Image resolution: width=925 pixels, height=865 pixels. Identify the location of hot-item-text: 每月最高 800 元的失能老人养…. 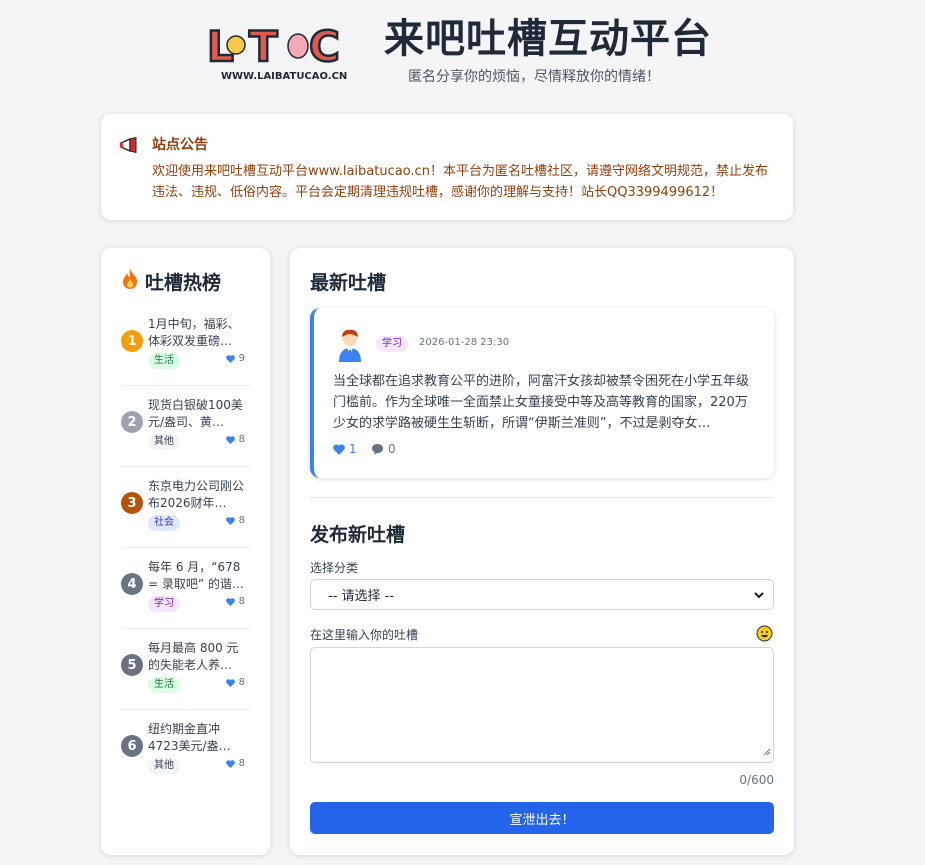
(193, 656).